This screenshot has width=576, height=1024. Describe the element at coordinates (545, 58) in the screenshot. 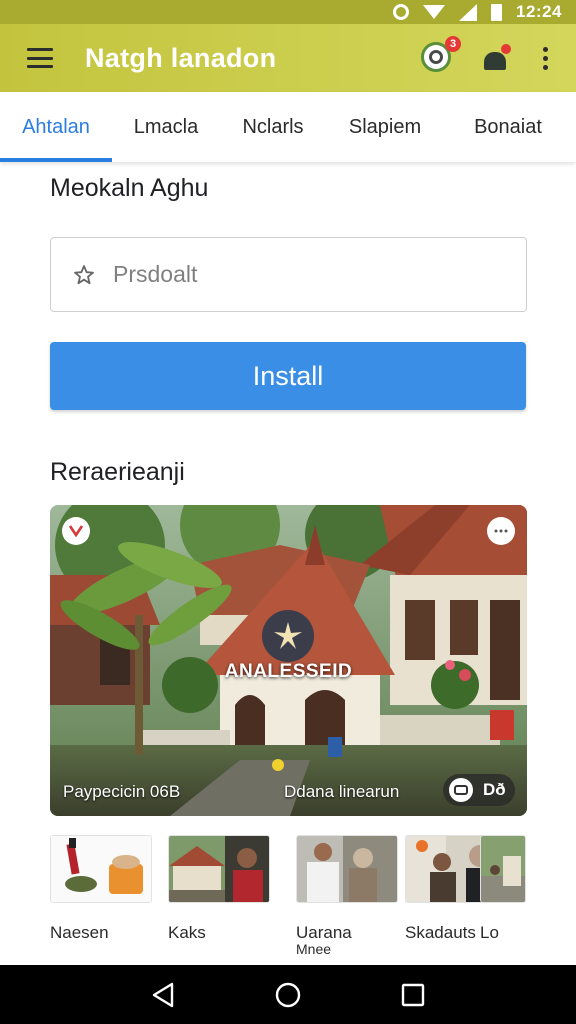

I see `more-vert-icon` at that location.